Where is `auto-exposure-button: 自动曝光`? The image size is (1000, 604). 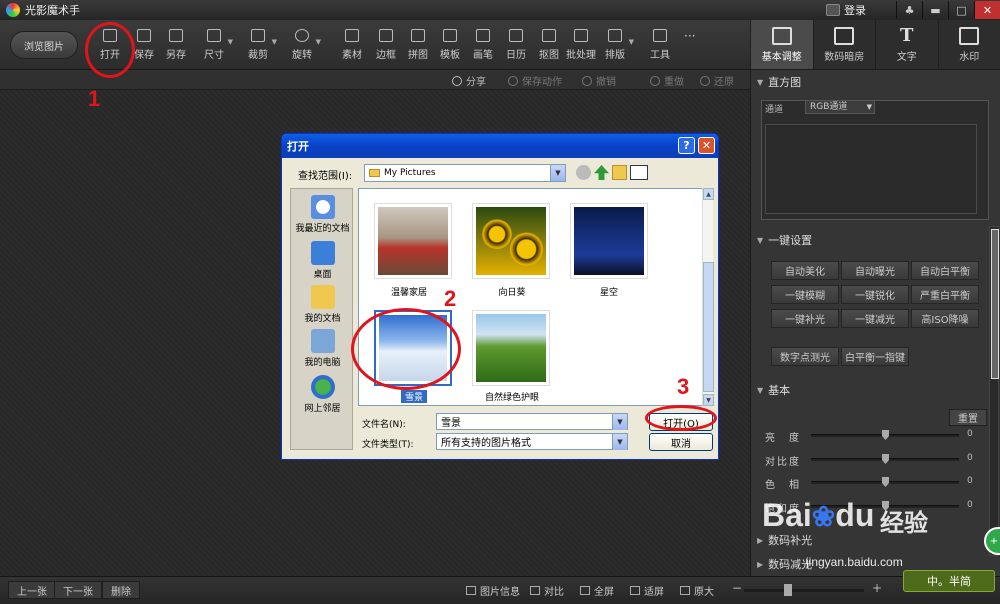 auto-exposure-button: 自动曝光 is located at coordinates (875, 270).